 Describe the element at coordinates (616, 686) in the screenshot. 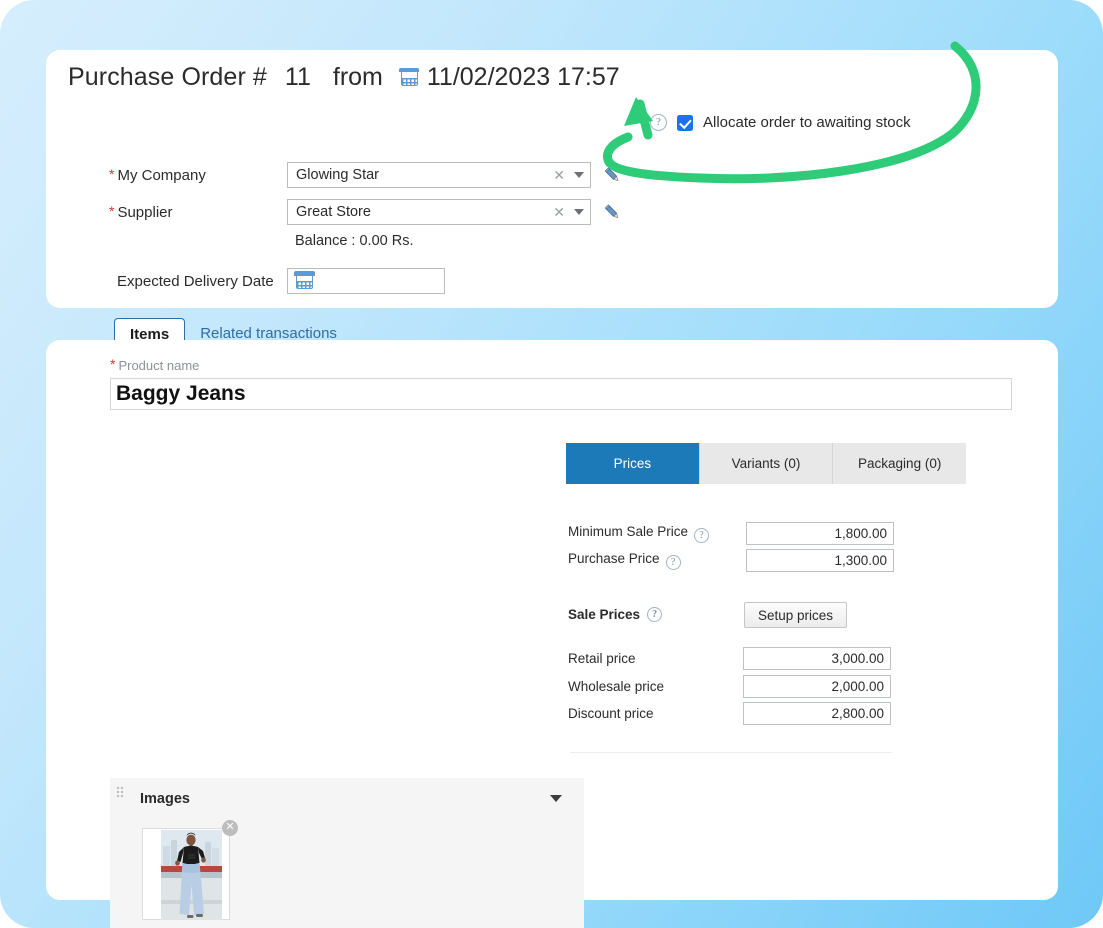

I see `wholesale-price-label: Wholesale price` at that location.